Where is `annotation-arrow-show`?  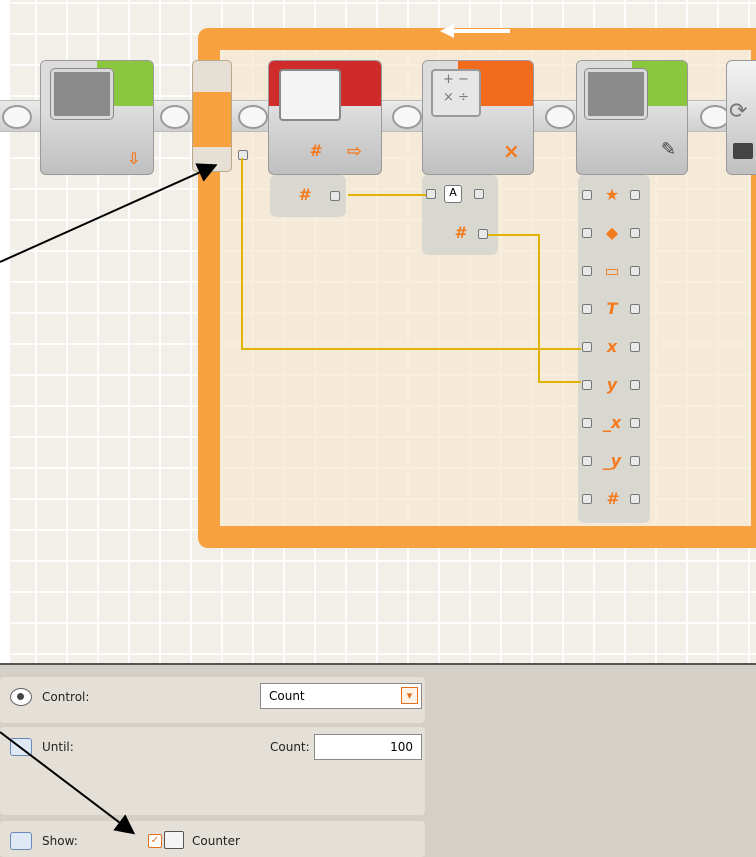
annotation-arrow-show is located at coordinates (68, 783).